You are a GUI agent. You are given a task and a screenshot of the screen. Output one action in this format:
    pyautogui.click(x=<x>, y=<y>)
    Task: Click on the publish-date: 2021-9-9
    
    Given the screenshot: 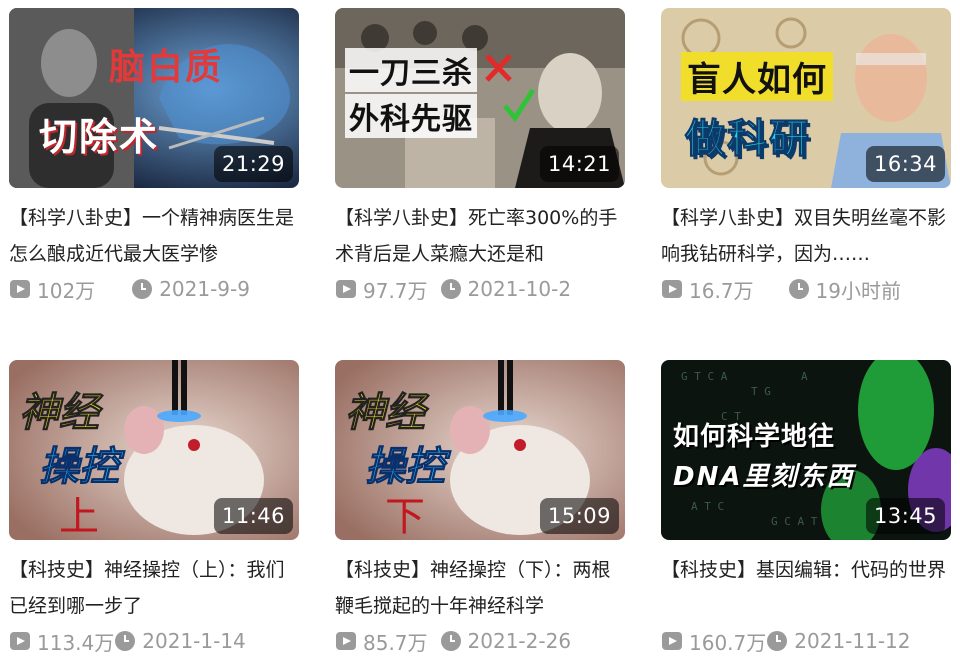 What is the action you would take?
    pyautogui.click(x=190, y=289)
    